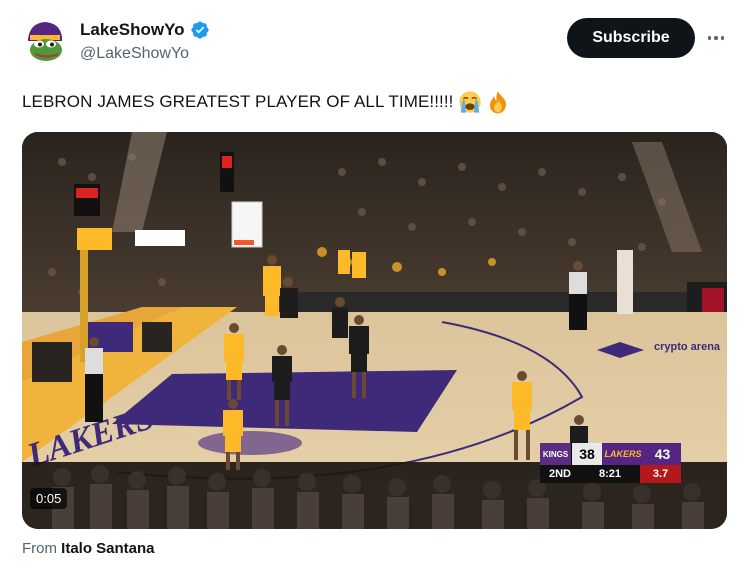 The width and height of the screenshot is (745, 578). What do you see at coordinates (469, 102) in the screenshot?
I see `loudly-crying-face-icon` at bounding box center [469, 102].